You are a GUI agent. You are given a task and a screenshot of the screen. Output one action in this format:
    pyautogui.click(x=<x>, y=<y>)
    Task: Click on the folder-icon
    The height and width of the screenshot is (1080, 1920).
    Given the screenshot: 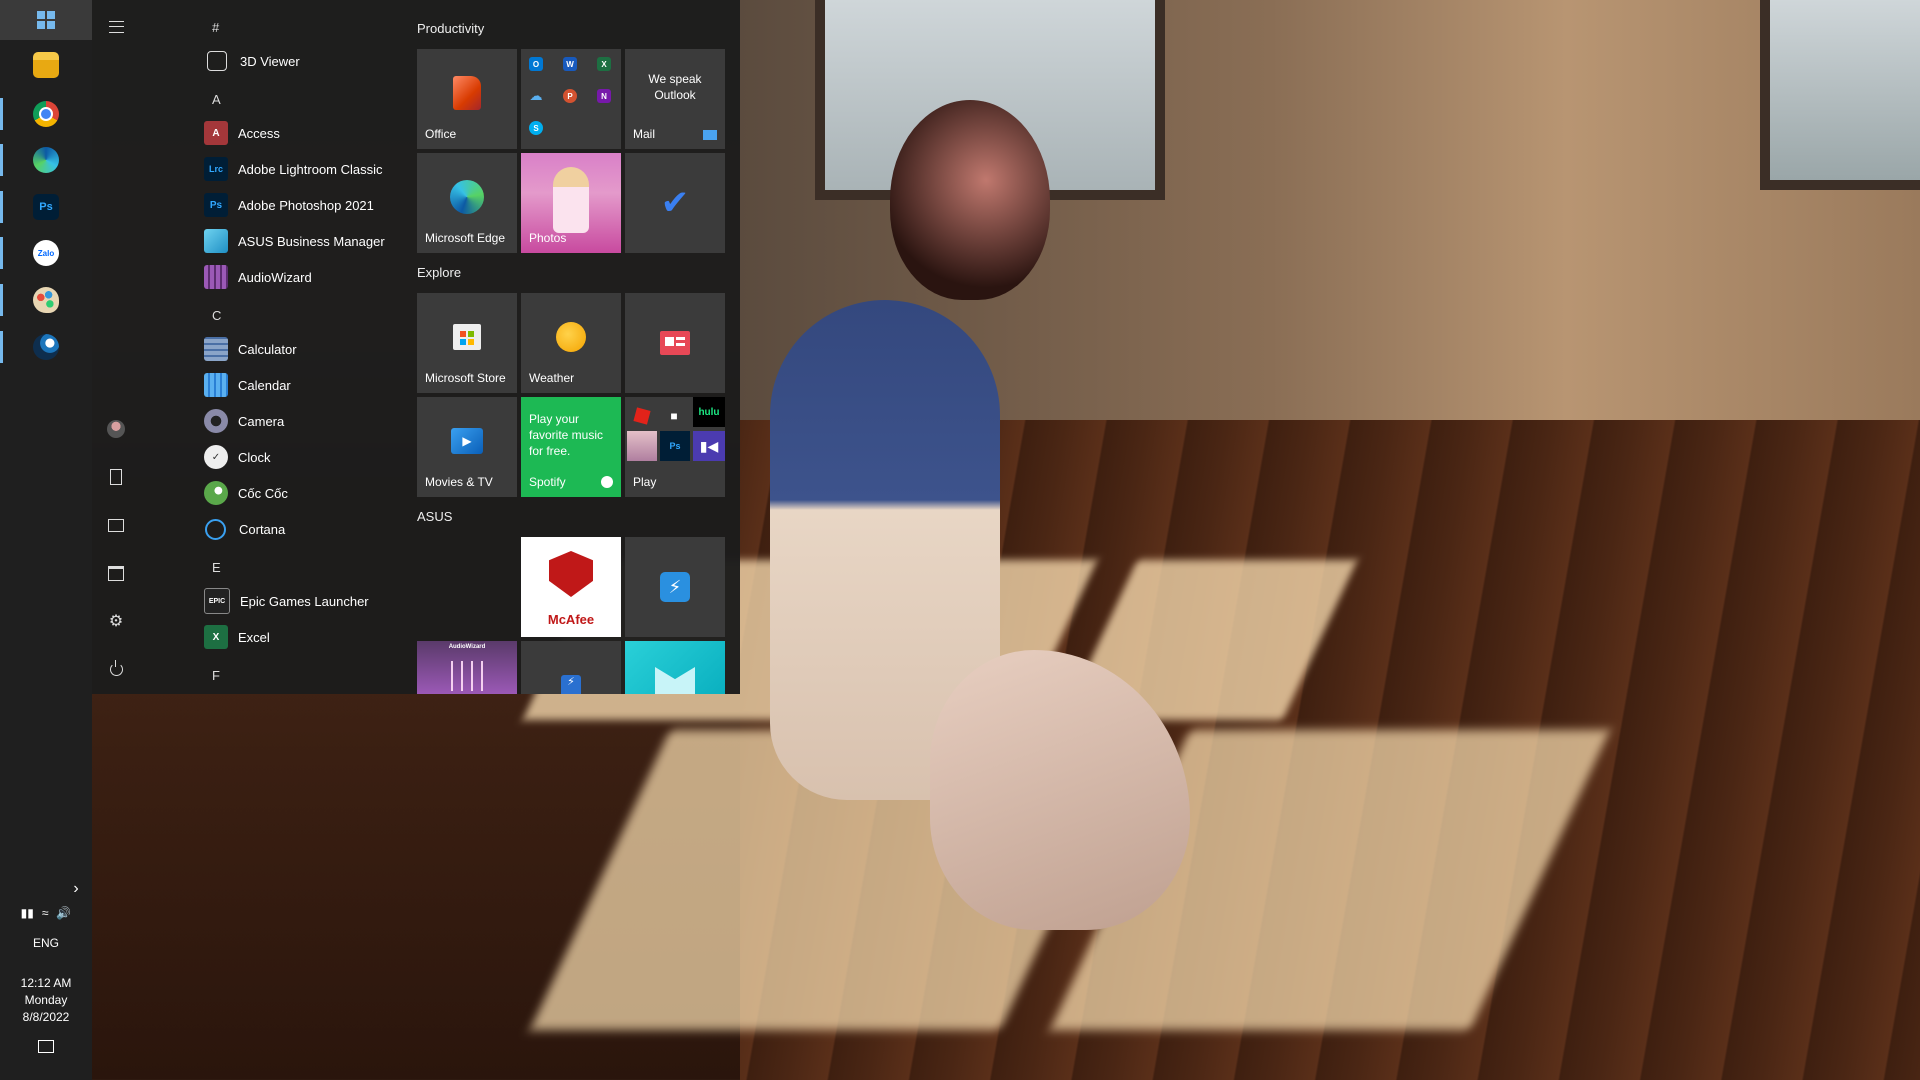 What is the action you would take?
    pyautogui.click(x=46, y=65)
    